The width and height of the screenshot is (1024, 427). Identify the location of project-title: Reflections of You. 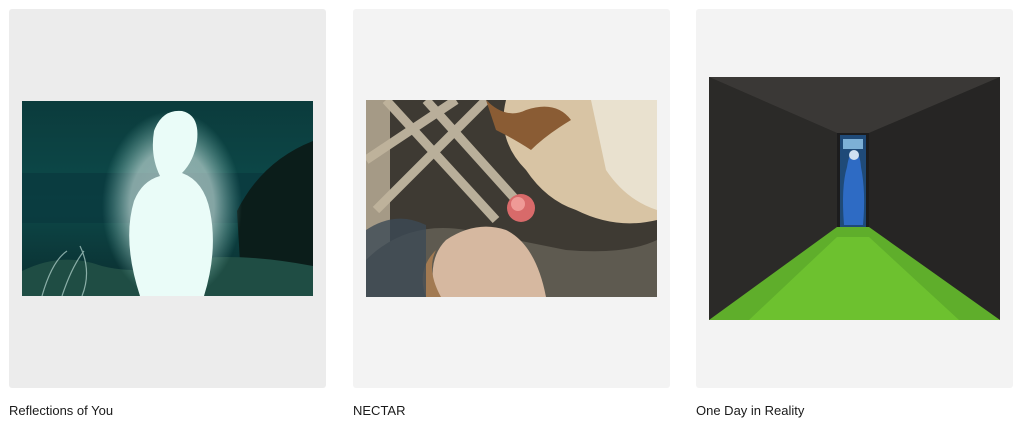
(167, 411).